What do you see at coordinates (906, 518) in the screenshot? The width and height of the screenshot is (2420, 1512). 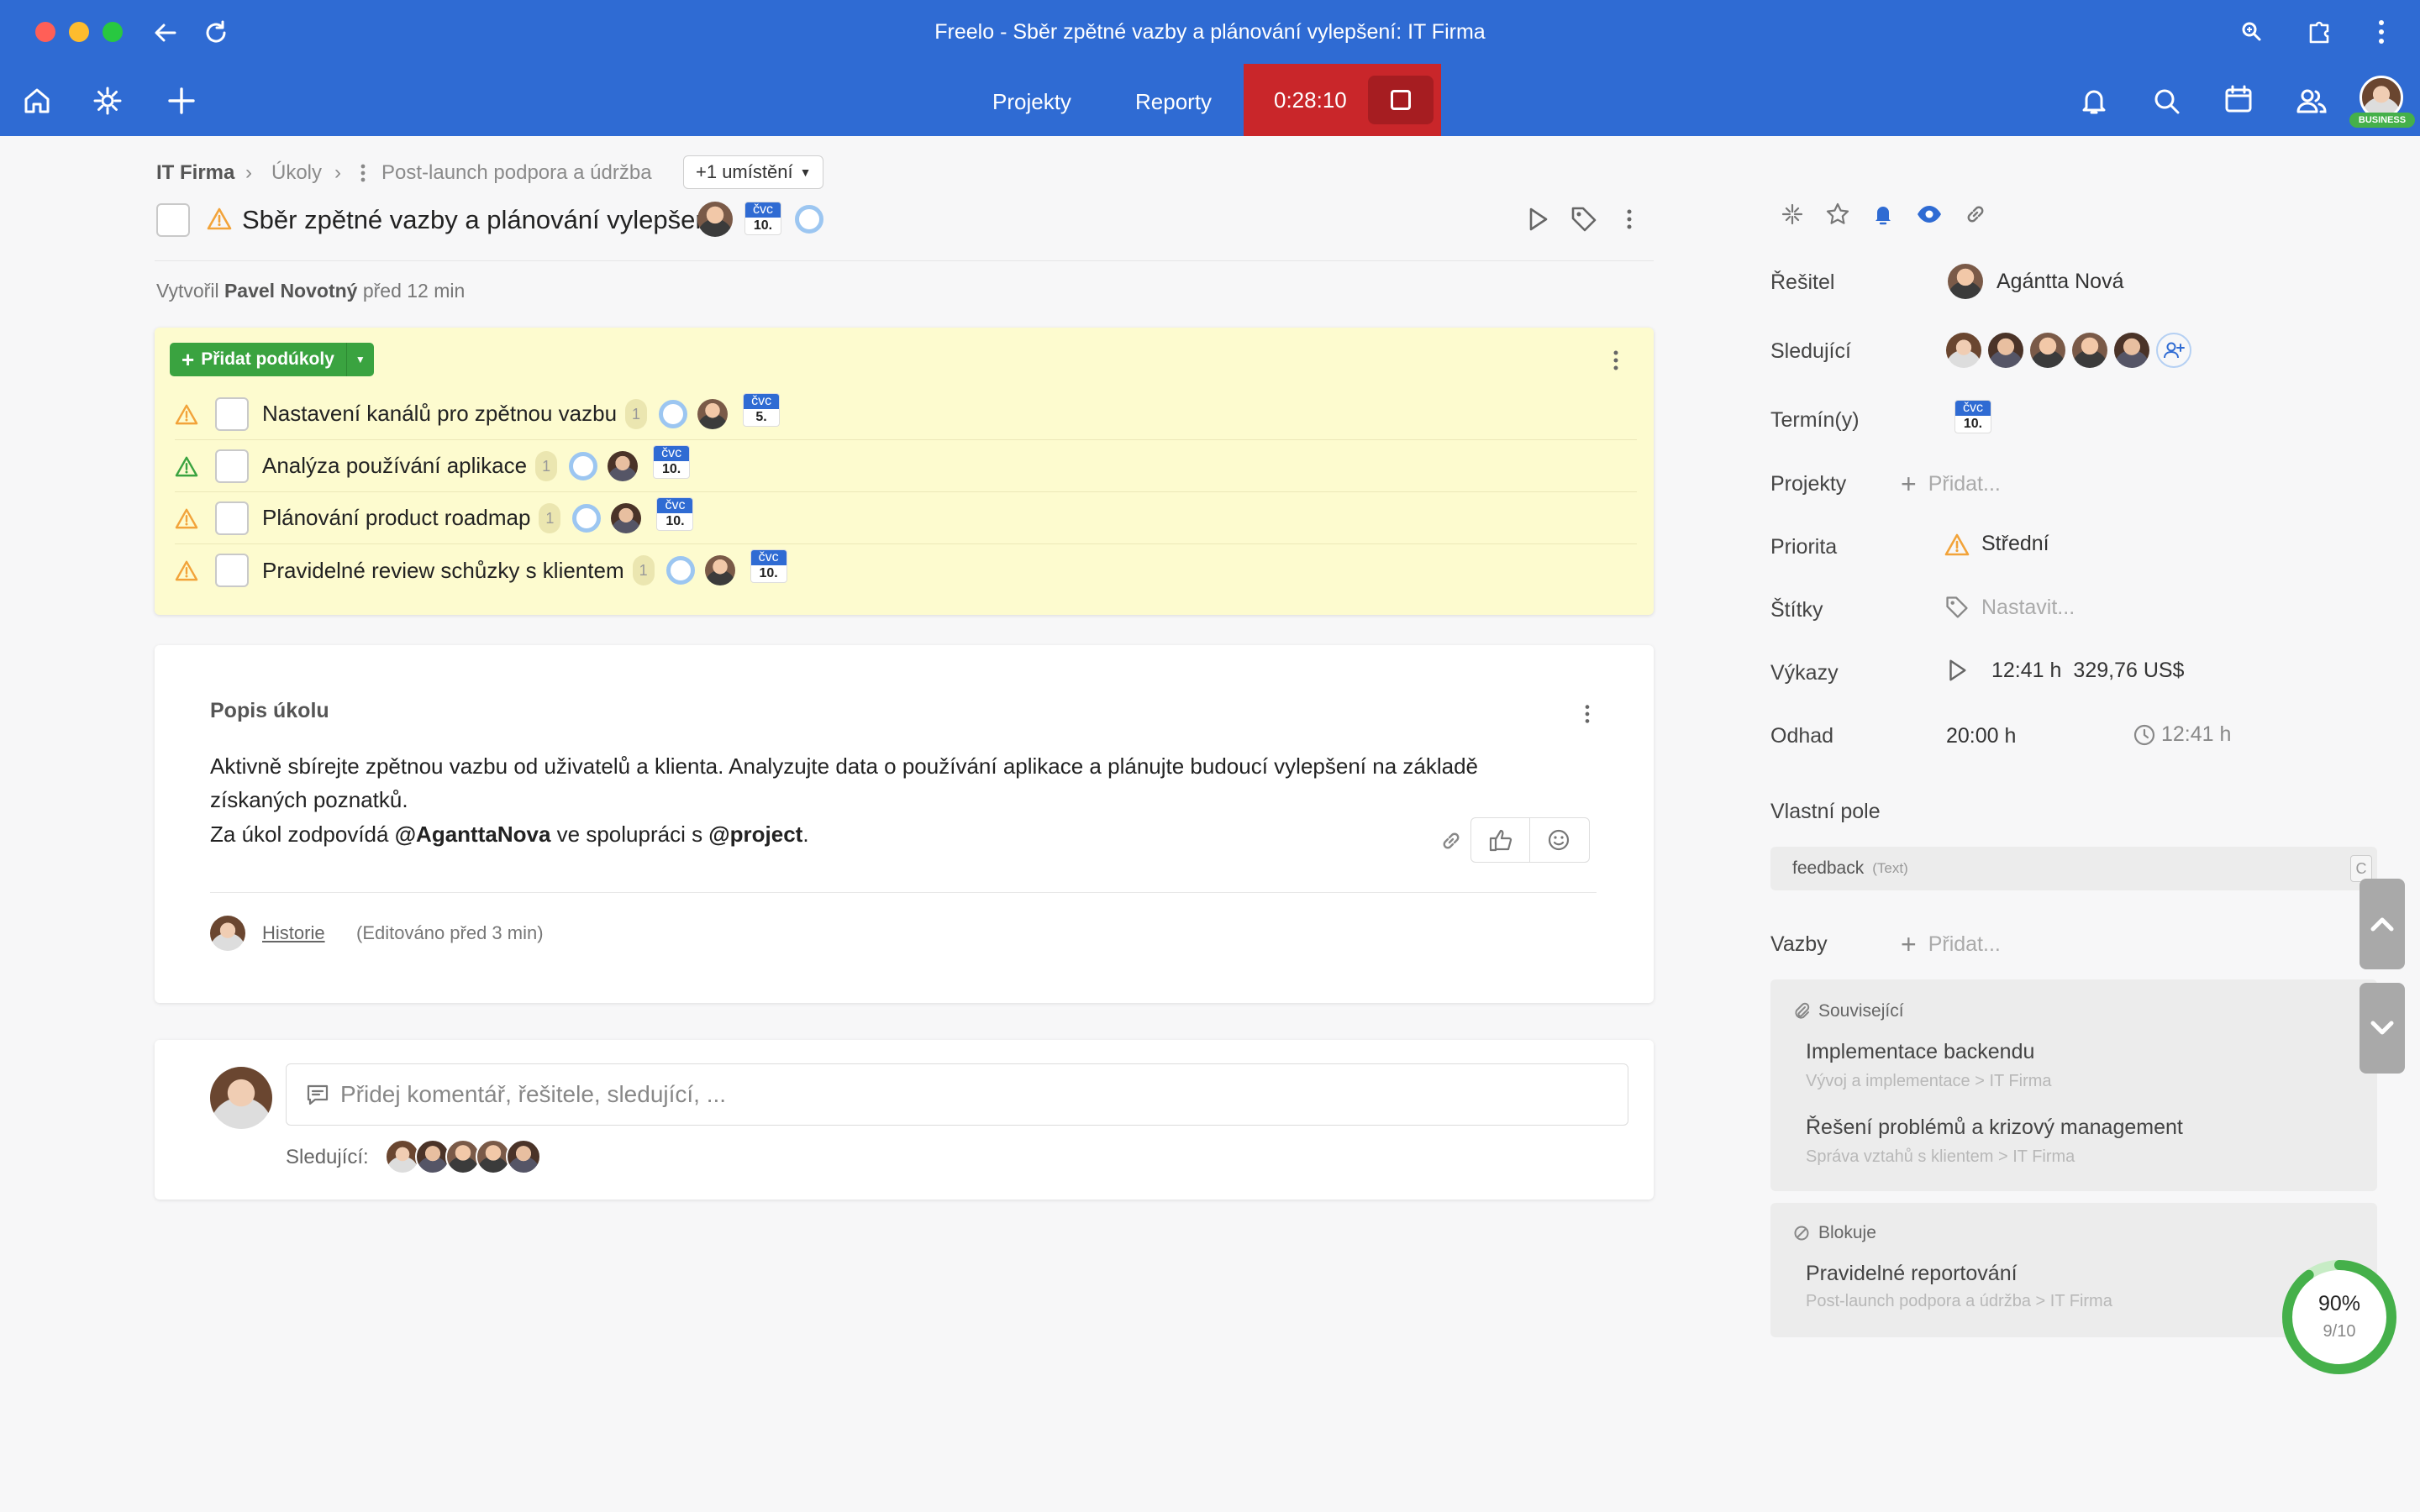 I see `subtask-row: Plánování product roadmap 1 čvc 10.` at bounding box center [906, 518].